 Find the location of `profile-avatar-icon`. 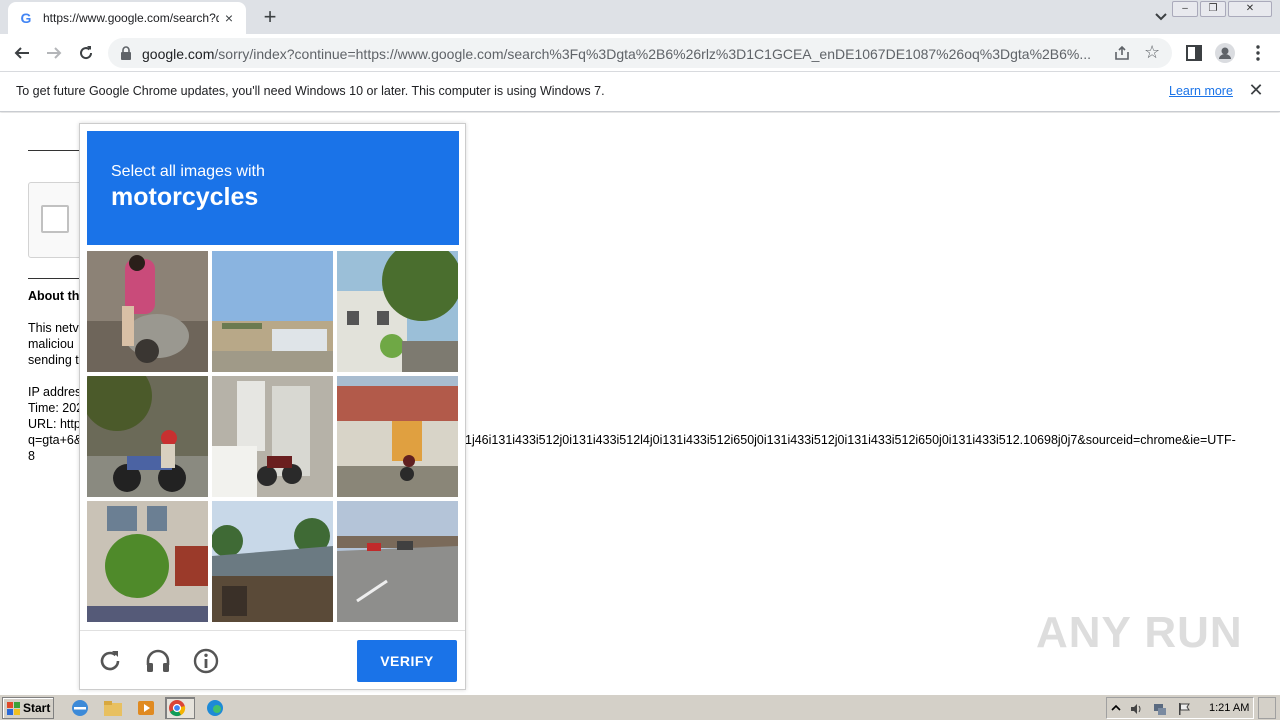

profile-avatar-icon is located at coordinates (1225, 53).